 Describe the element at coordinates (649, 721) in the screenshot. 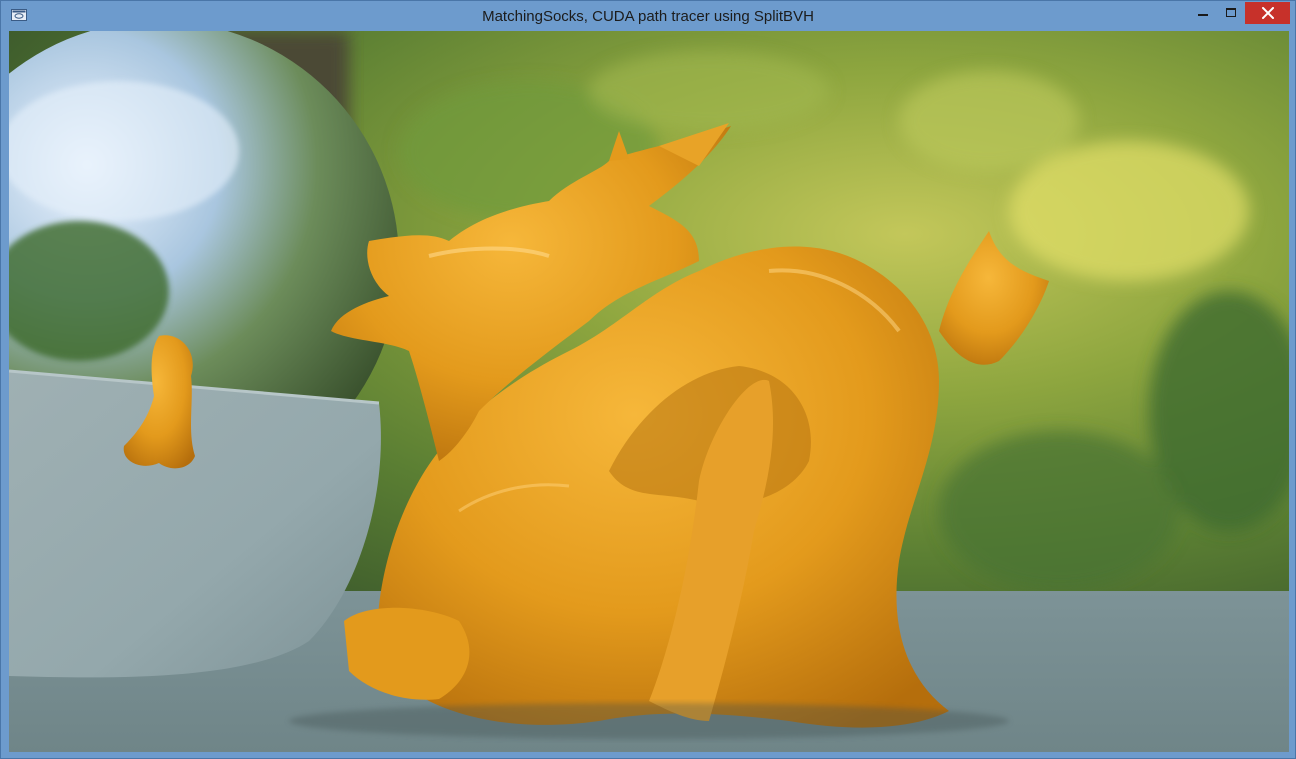

I see `dragon-shadow` at that location.